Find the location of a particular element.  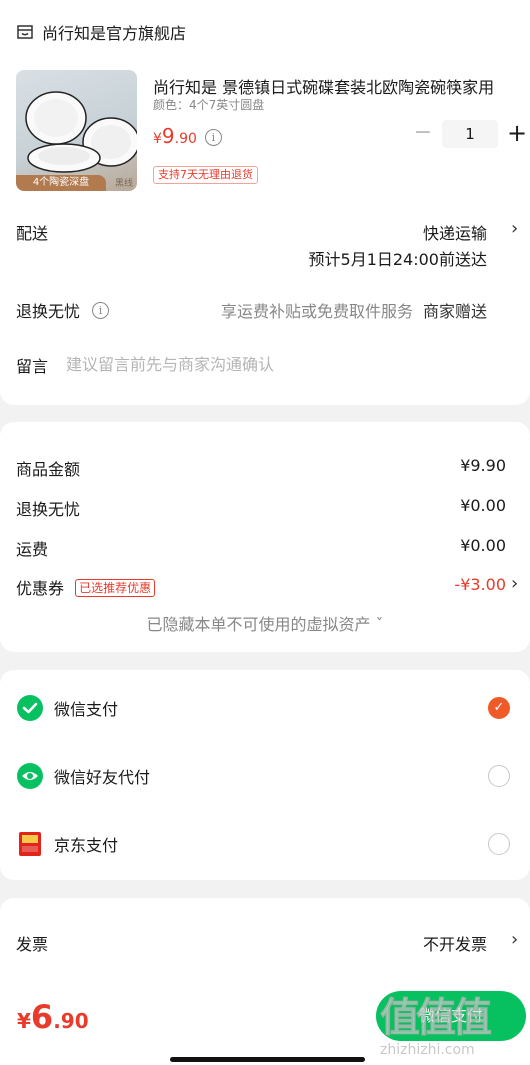

returns-fee-value: ¥0.00 is located at coordinates (483, 505).